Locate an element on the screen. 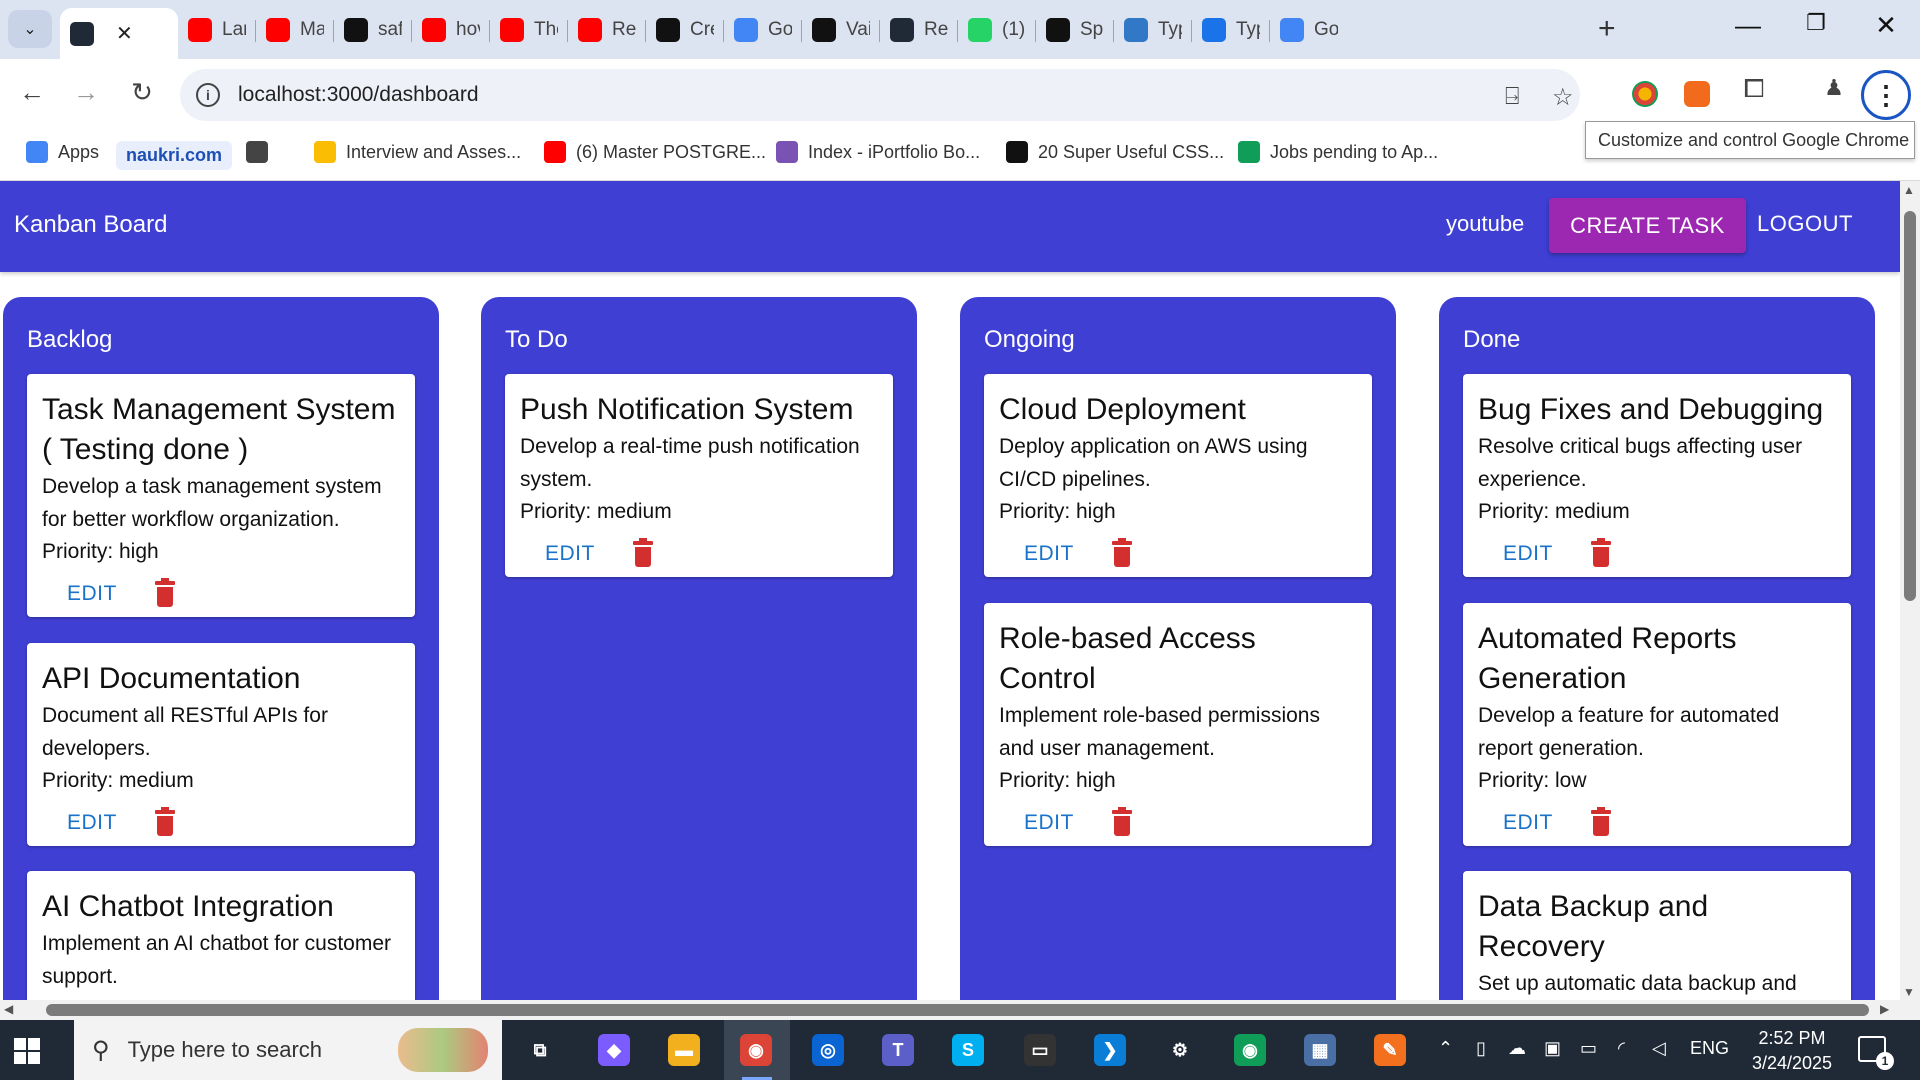 This screenshot has width=1920, height=1080. restore-button: ❐ is located at coordinates (1816, 23).